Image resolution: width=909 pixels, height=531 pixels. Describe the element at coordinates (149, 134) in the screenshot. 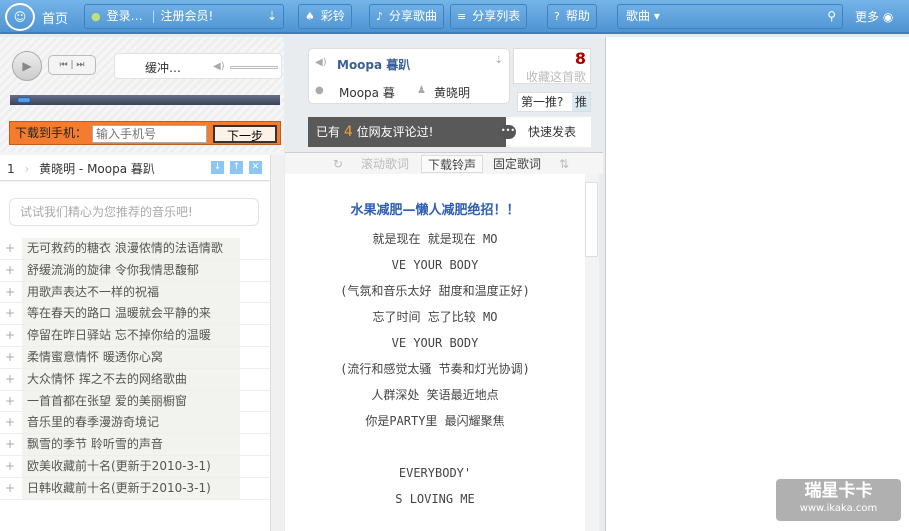

I see `phone-input` at that location.